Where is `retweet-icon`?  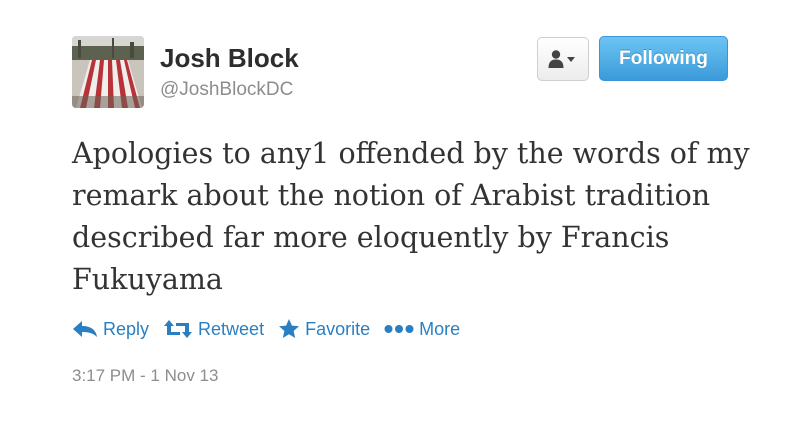 retweet-icon is located at coordinates (178, 329).